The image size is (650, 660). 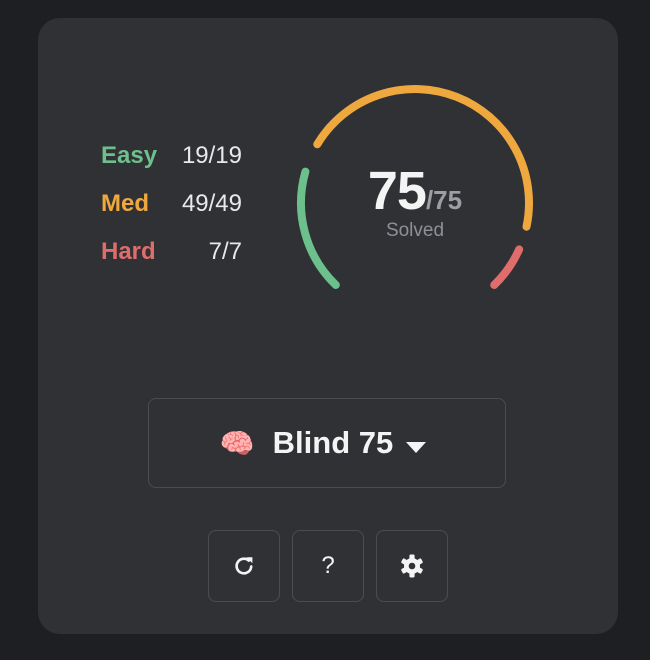 I want to click on difficulty-stats: Easy 19/19 Med 49/49 Hard 7/7, so click(x=171, y=210).